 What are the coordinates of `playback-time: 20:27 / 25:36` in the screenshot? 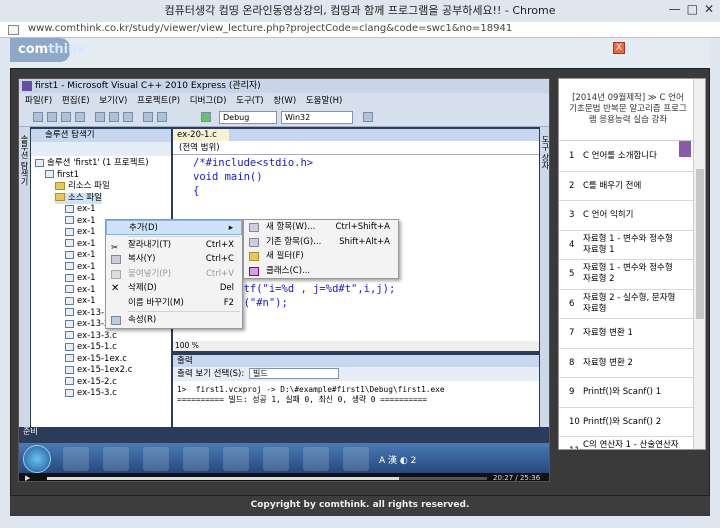 It's located at (517, 478).